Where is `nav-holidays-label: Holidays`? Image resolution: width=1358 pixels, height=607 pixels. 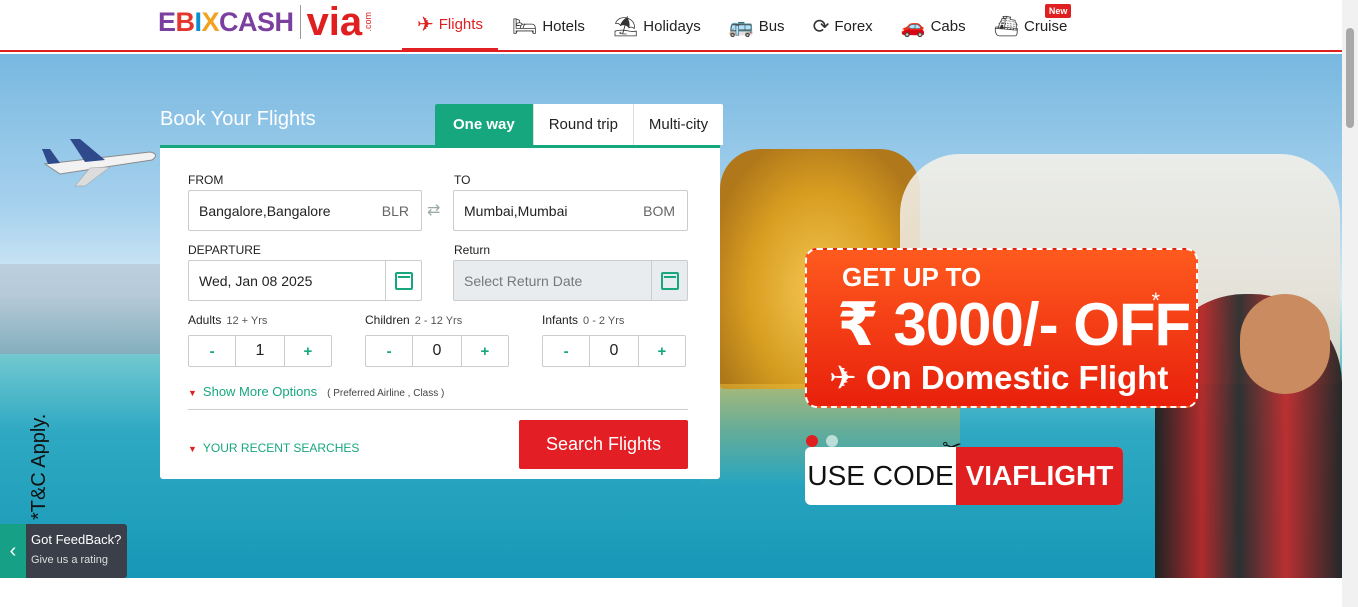
nav-holidays-label: Holidays is located at coordinates (672, 26).